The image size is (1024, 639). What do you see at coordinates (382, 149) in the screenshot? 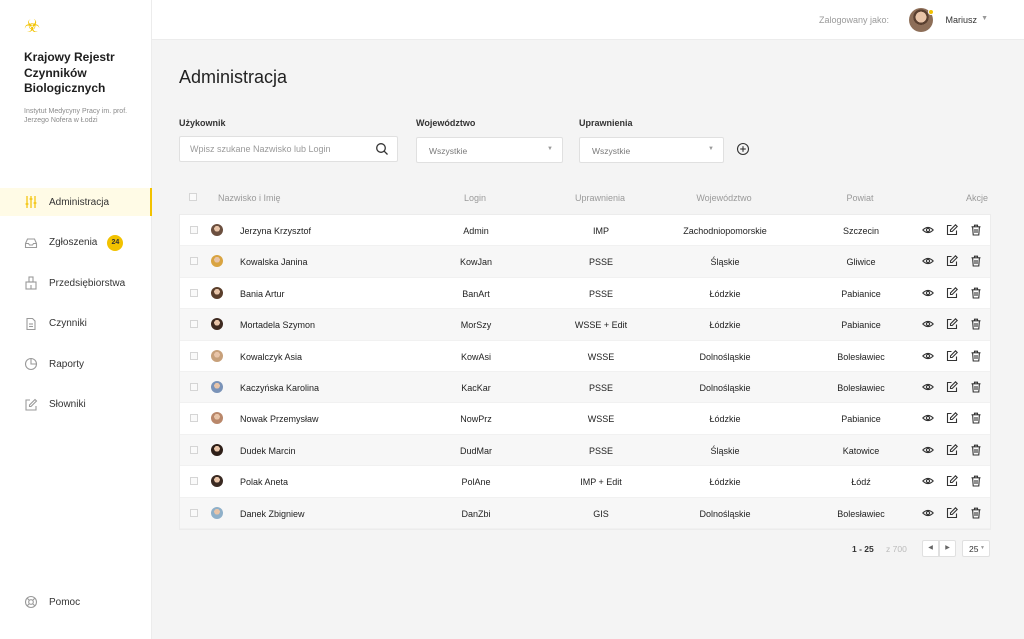
I see `search-icon` at bounding box center [382, 149].